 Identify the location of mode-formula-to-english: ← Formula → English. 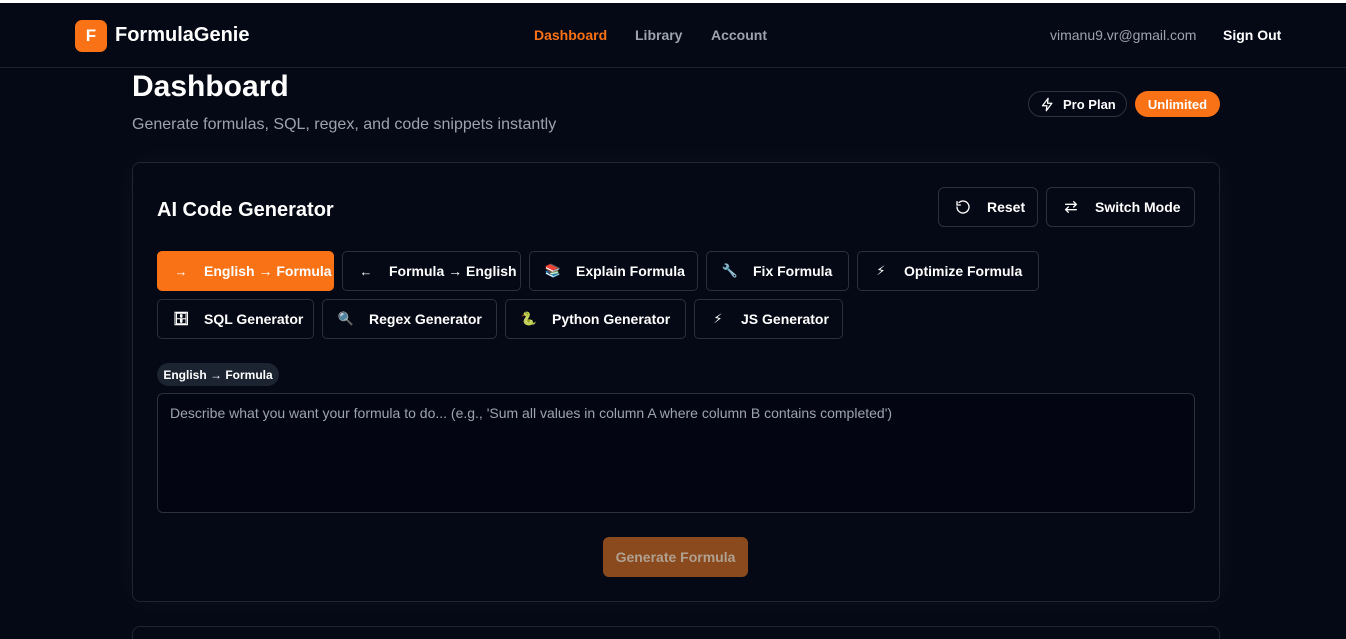
(431, 271).